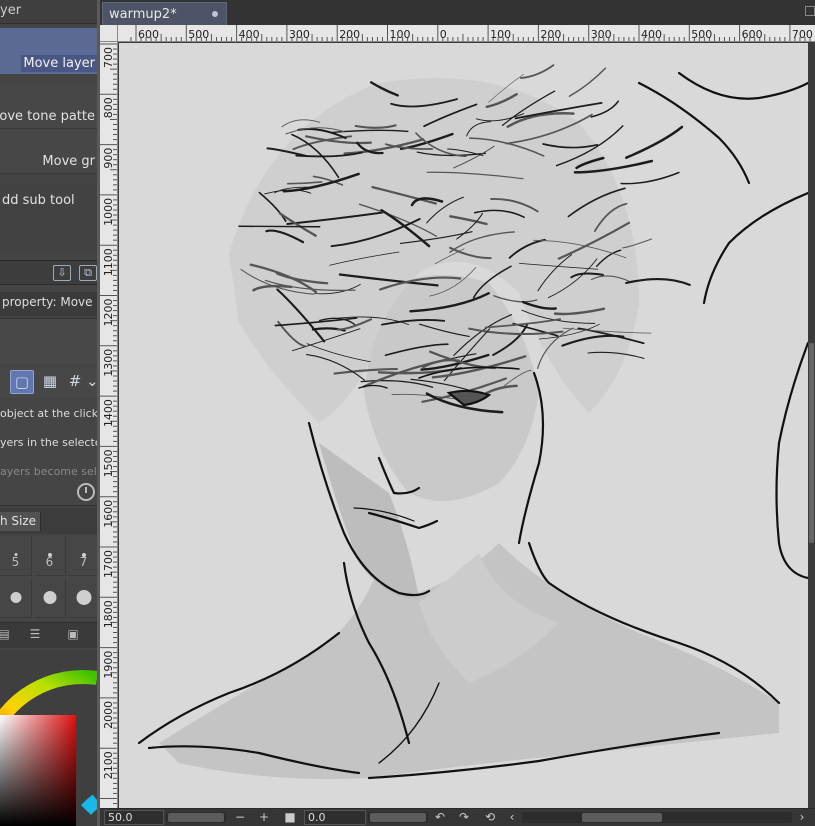 Image resolution: width=815 pixels, height=826 pixels. I want to click on list-icon: ▤, so click(7, 635).